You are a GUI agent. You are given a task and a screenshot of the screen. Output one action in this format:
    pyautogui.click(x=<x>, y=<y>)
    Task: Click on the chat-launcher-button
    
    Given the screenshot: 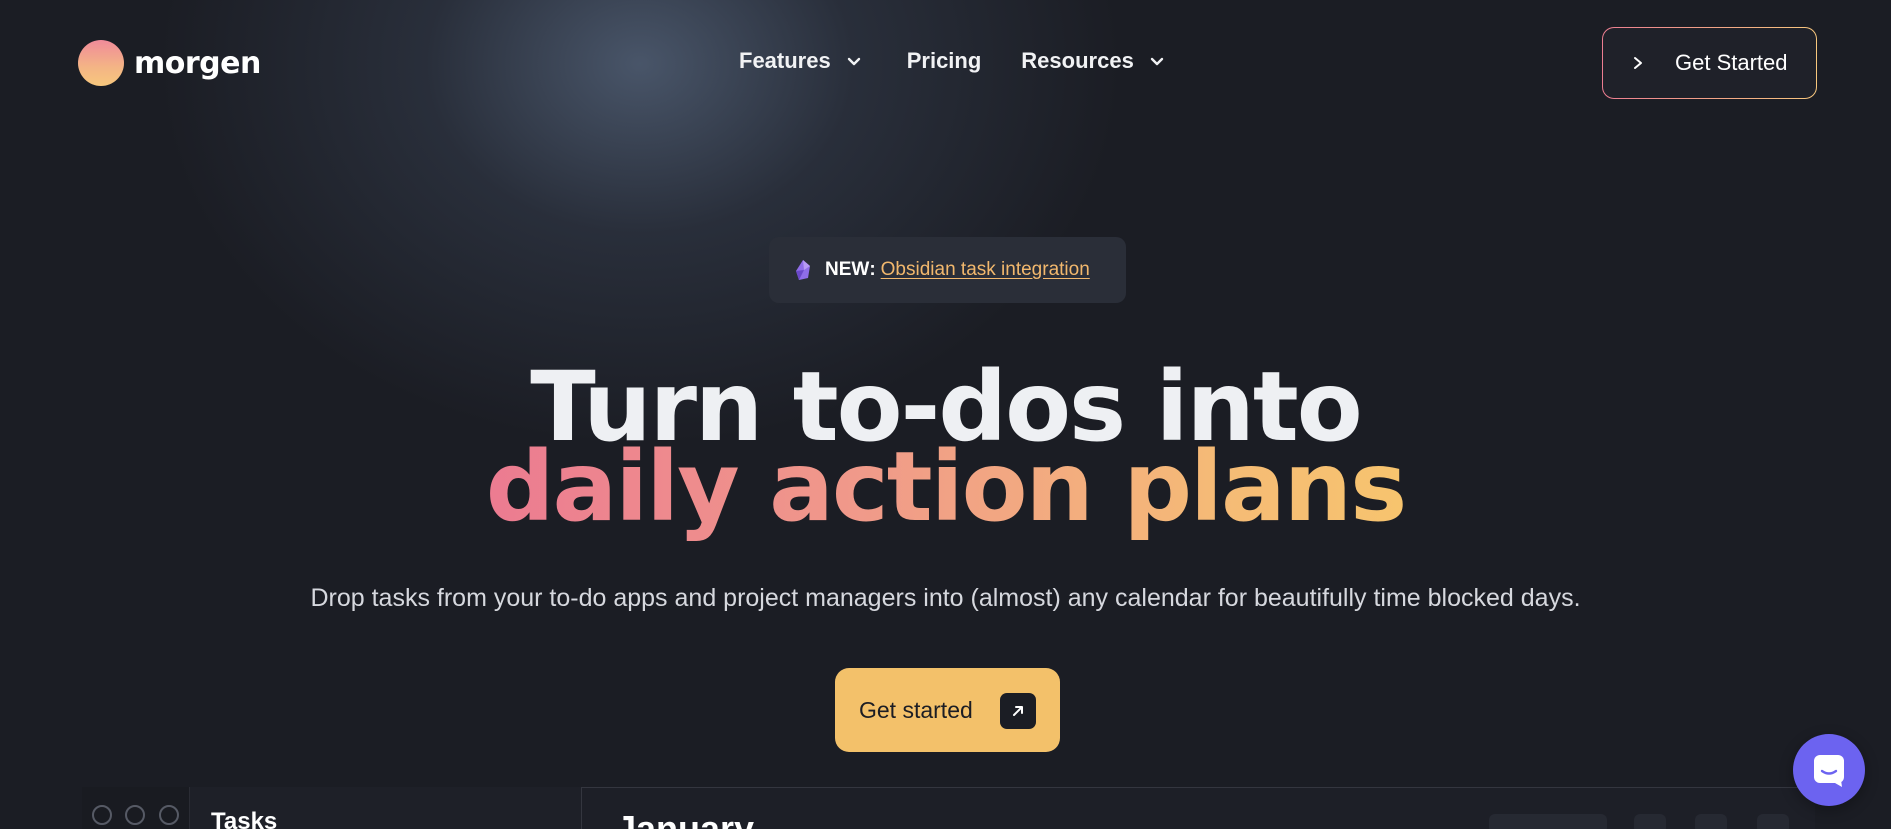 What is the action you would take?
    pyautogui.click(x=1829, y=770)
    